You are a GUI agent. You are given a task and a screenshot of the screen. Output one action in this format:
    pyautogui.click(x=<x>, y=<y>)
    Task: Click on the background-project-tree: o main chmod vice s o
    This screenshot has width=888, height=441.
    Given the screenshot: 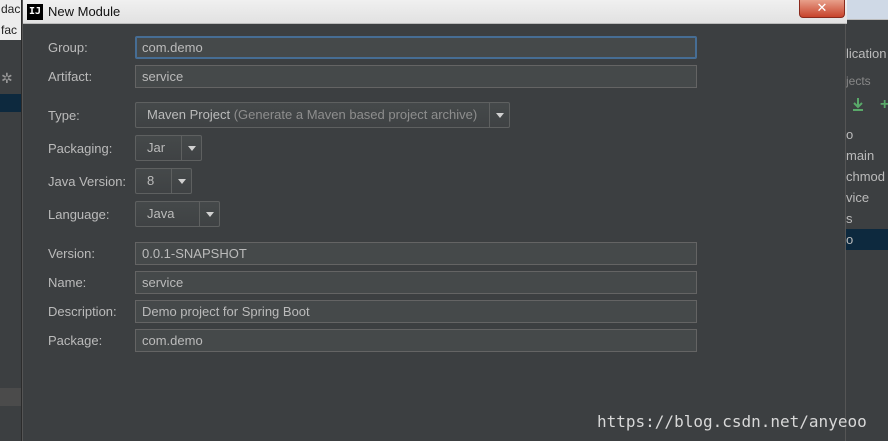 What is the action you would take?
    pyautogui.click(x=867, y=187)
    